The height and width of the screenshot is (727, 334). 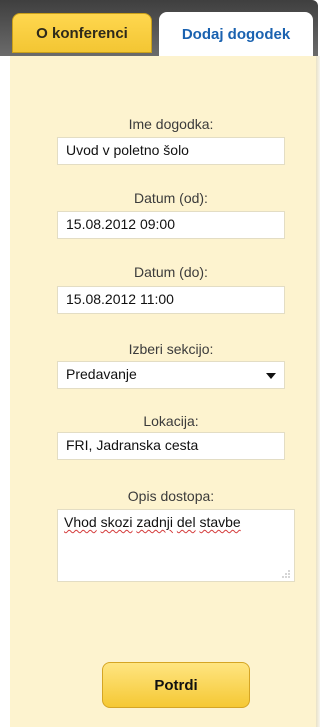 What do you see at coordinates (171, 225) in the screenshot?
I see `date-from-input: 15.08.2012 09:00` at bounding box center [171, 225].